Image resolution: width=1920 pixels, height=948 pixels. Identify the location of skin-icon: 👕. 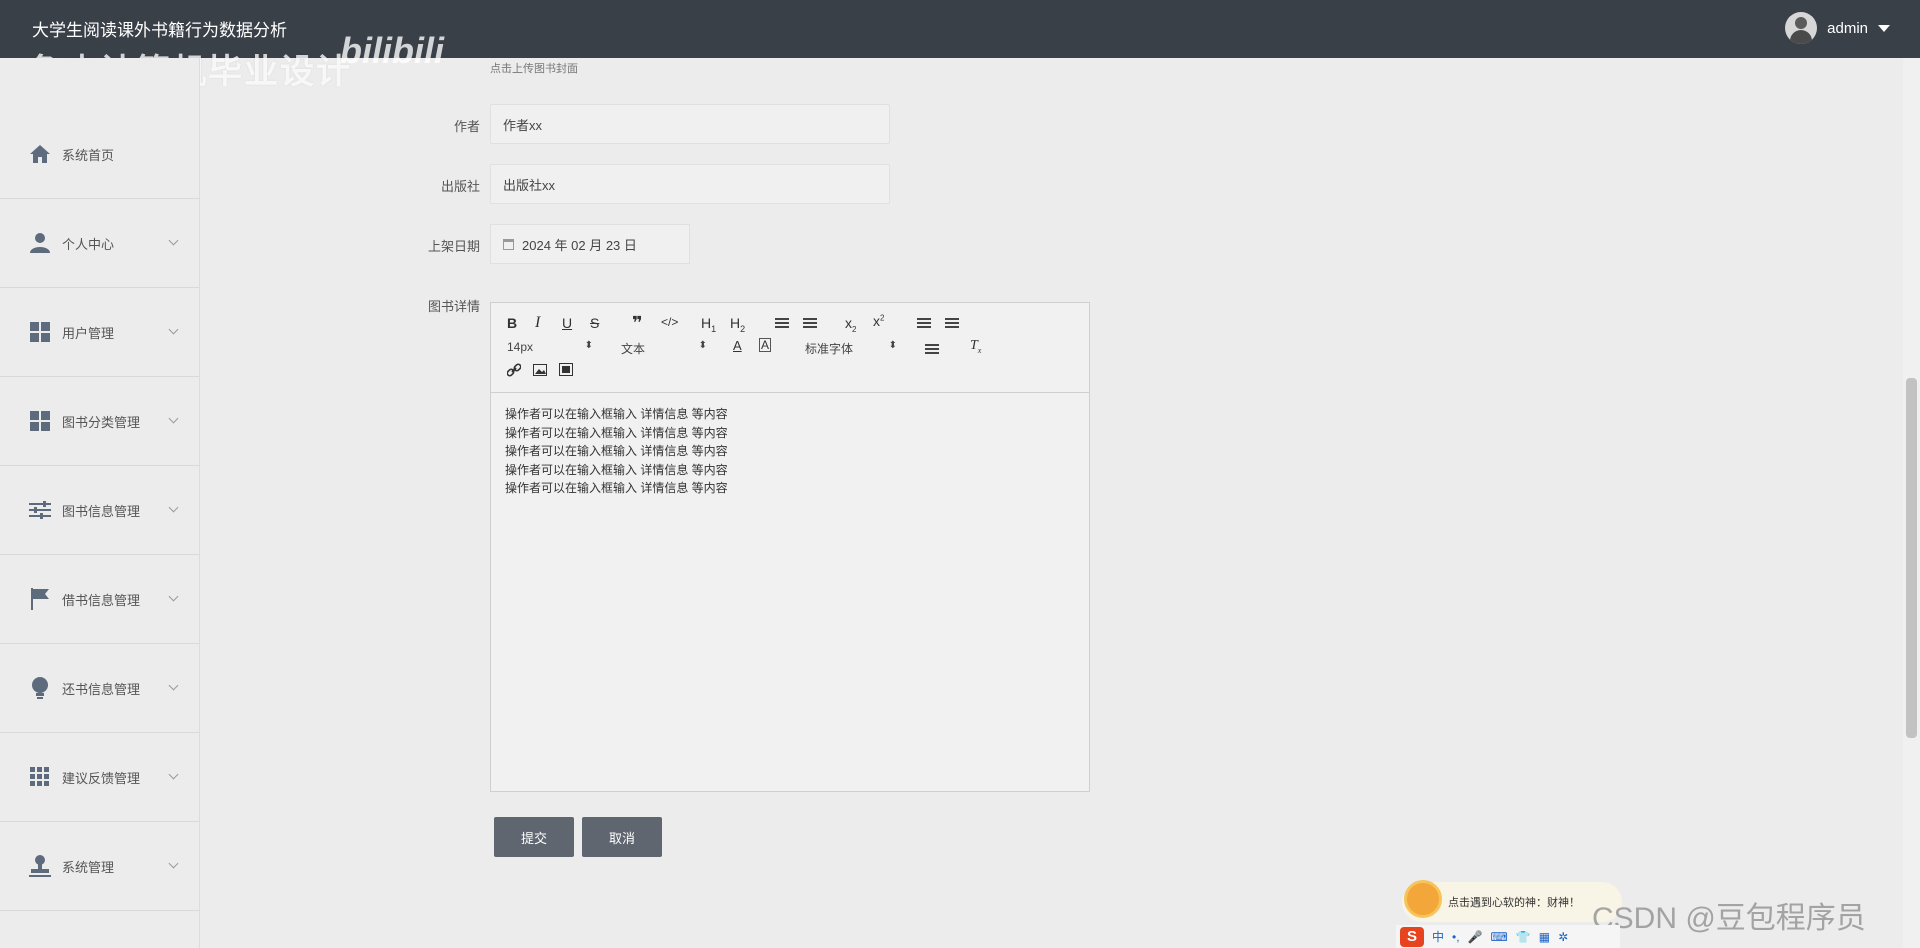
(1523, 937).